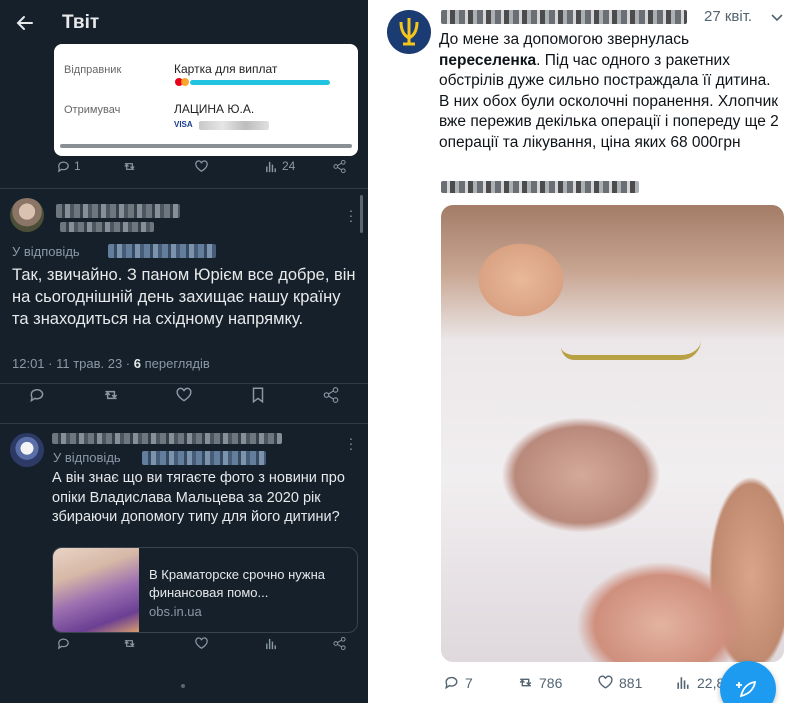 This screenshot has width=794, height=703. What do you see at coordinates (469, 682) in the screenshot?
I see `reply-count: 7` at bounding box center [469, 682].